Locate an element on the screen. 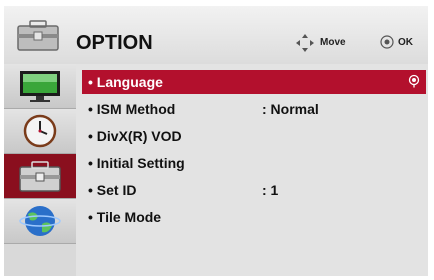 The image size is (434, 280). picture-monitor-icon is located at coordinates (40, 86).